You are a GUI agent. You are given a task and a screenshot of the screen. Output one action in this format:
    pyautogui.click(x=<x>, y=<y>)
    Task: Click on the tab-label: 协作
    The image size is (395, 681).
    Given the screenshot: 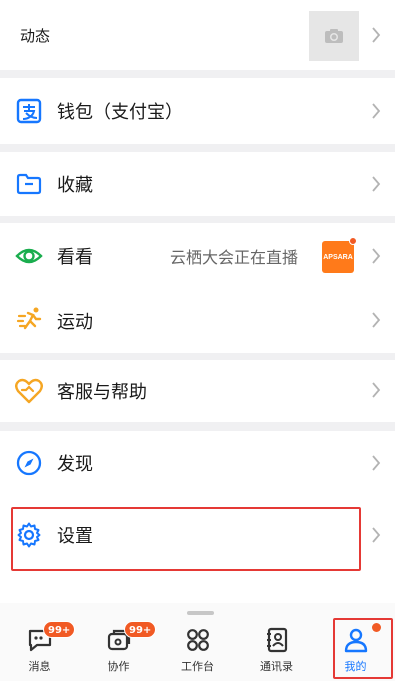 What is the action you would take?
    pyautogui.click(x=118, y=666)
    